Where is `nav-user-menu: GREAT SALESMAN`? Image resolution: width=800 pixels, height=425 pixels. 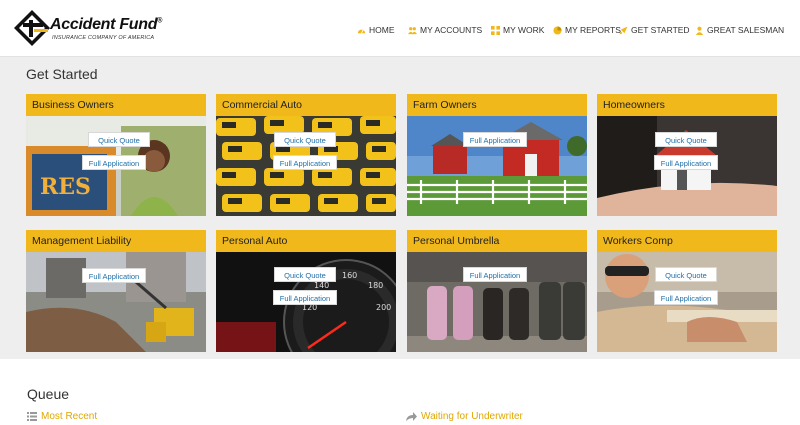 nav-user-menu: GREAT SALESMAN is located at coordinates (739, 30).